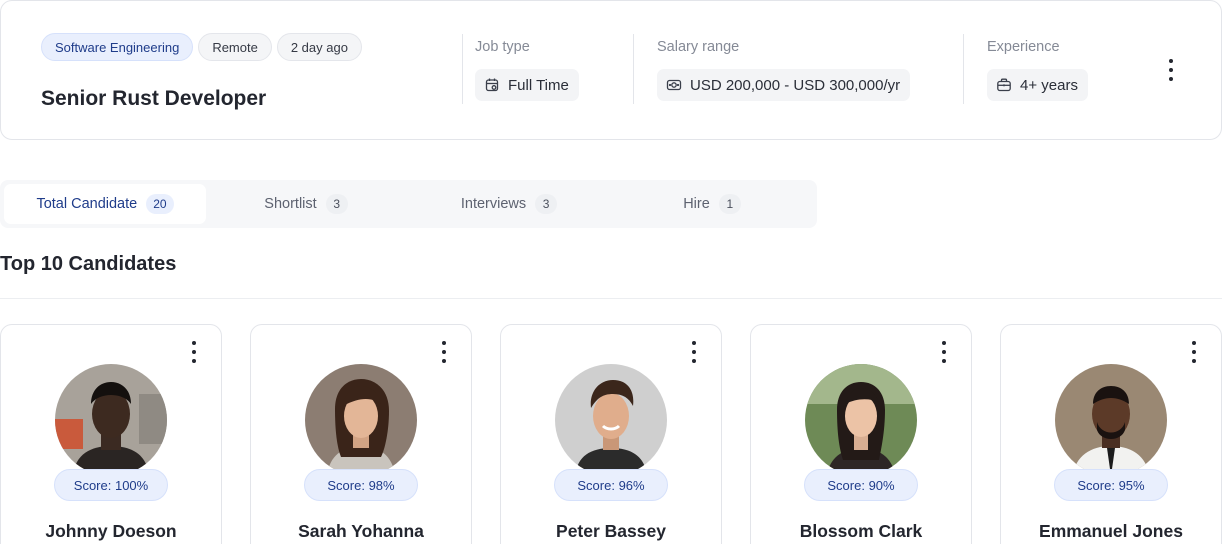 Image resolution: width=1222 pixels, height=544 pixels. I want to click on experience-pill: 4+ years, so click(1037, 85).